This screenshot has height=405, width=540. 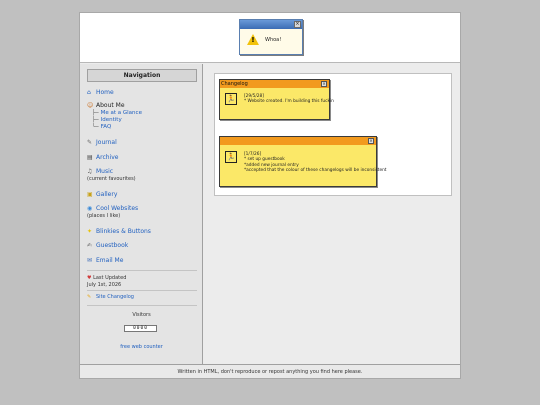 I want to click on nav-item-label: Home, so click(x=105, y=92).